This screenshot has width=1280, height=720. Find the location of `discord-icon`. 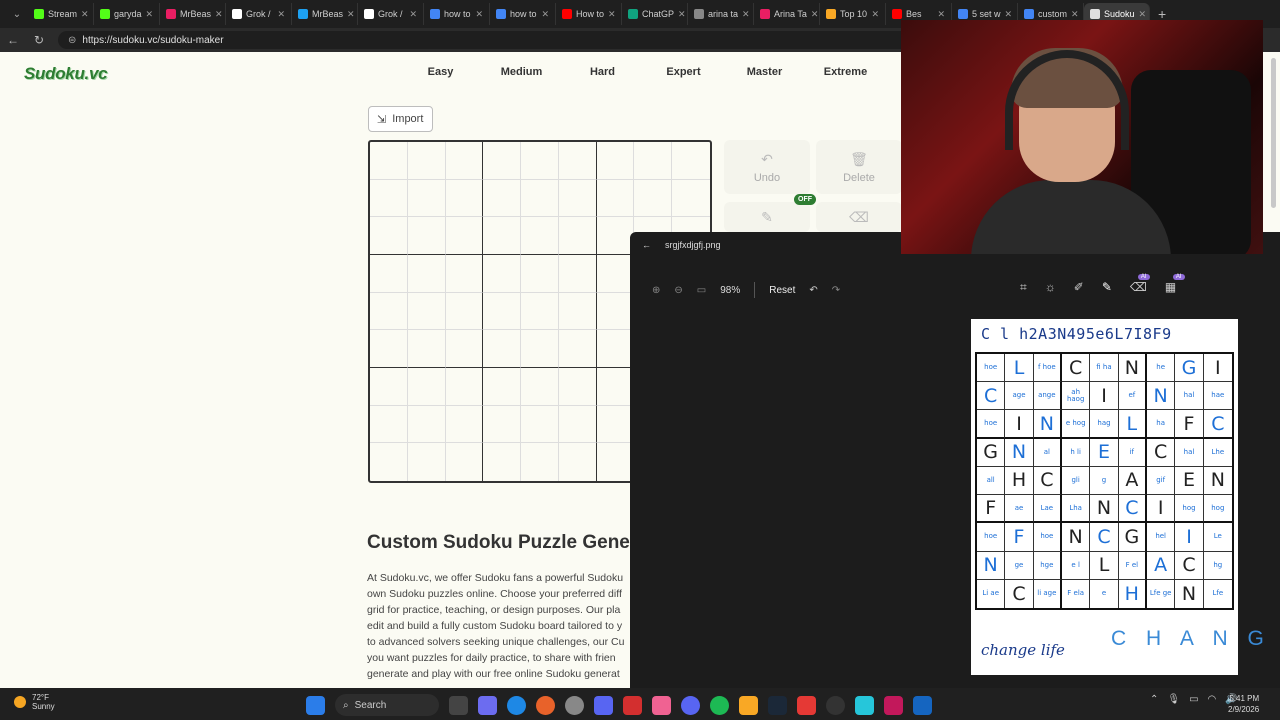

discord-icon is located at coordinates (690, 705).